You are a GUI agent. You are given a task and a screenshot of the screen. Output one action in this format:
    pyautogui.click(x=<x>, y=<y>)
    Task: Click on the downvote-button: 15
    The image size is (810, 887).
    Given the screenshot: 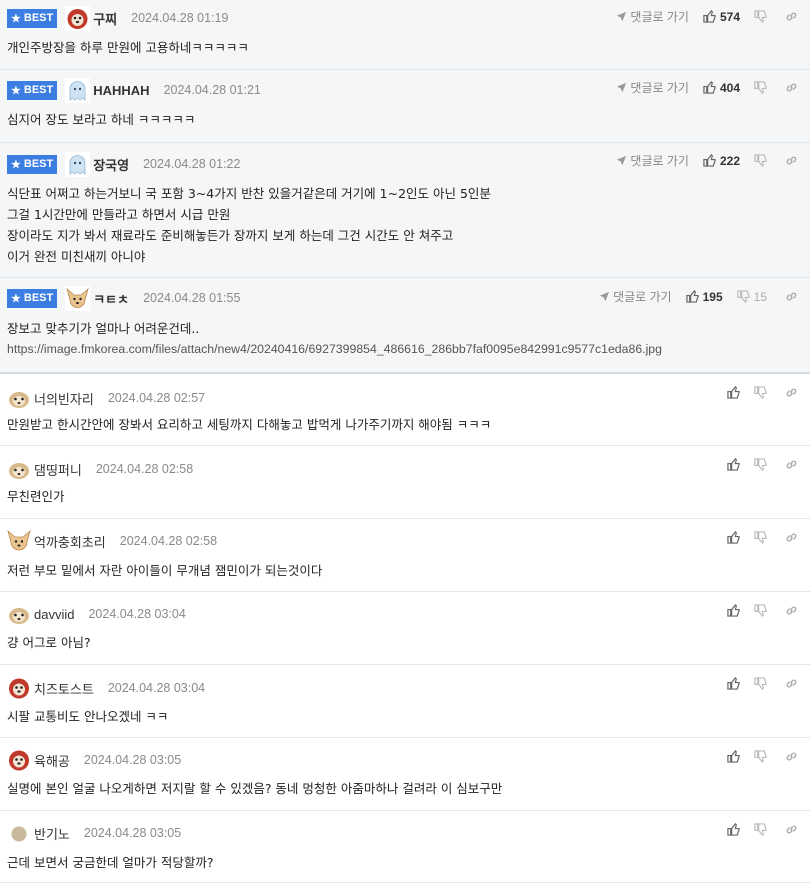 What is the action you would take?
    pyautogui.click(x=751, y=297)
    